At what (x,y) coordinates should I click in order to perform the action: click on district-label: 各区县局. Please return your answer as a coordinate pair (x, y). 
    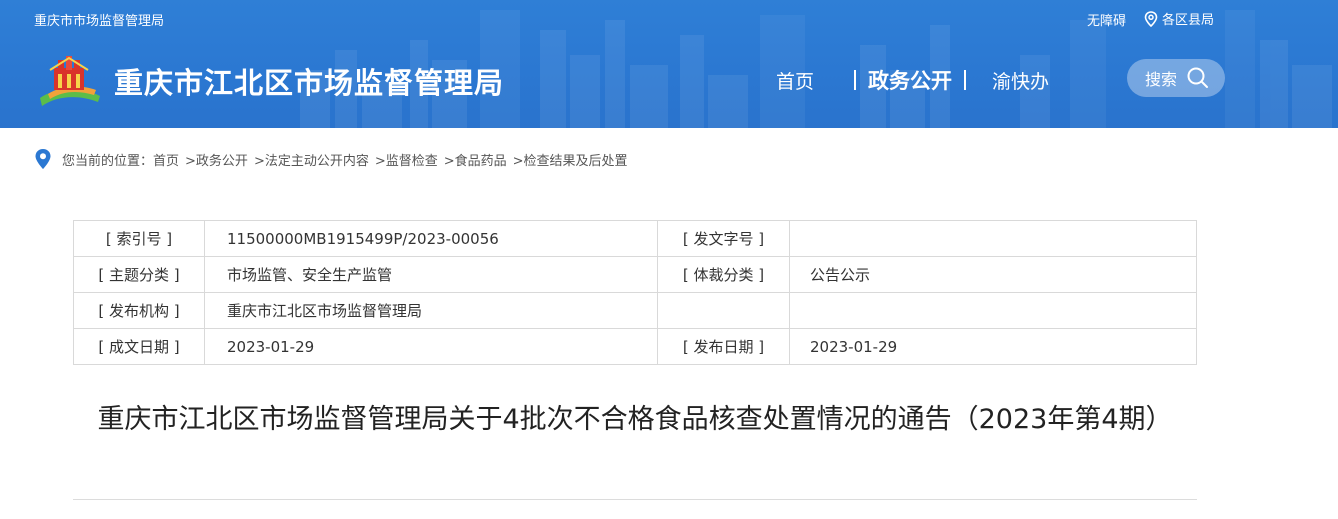
    Looking at the image, I should click on (1188, 20).